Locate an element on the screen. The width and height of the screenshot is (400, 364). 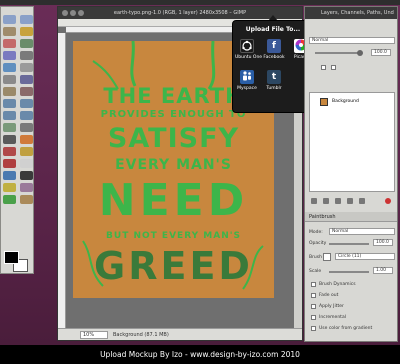
facebook-button: f Facebook is located at coordinates (274, 49).